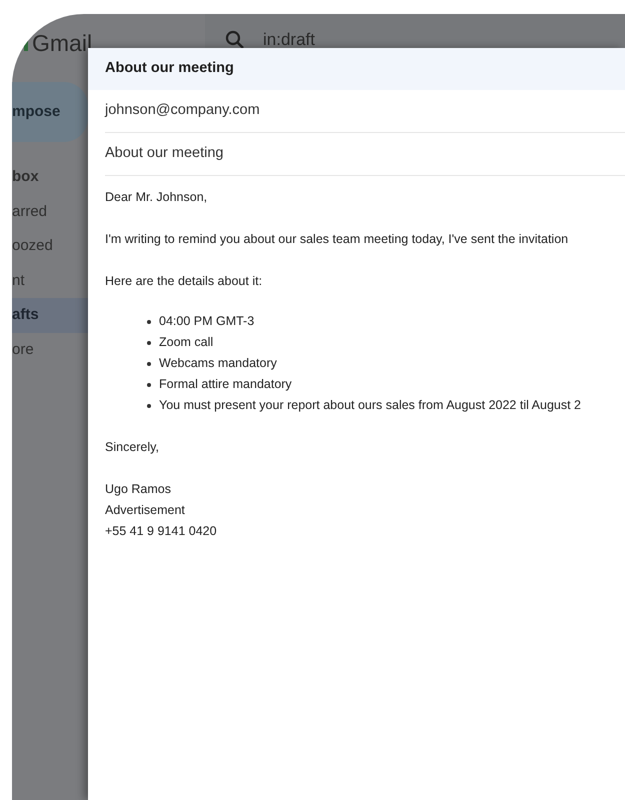 The image size is (625, 800). I want to click on sidebar-item: nt, so click(50, 281).